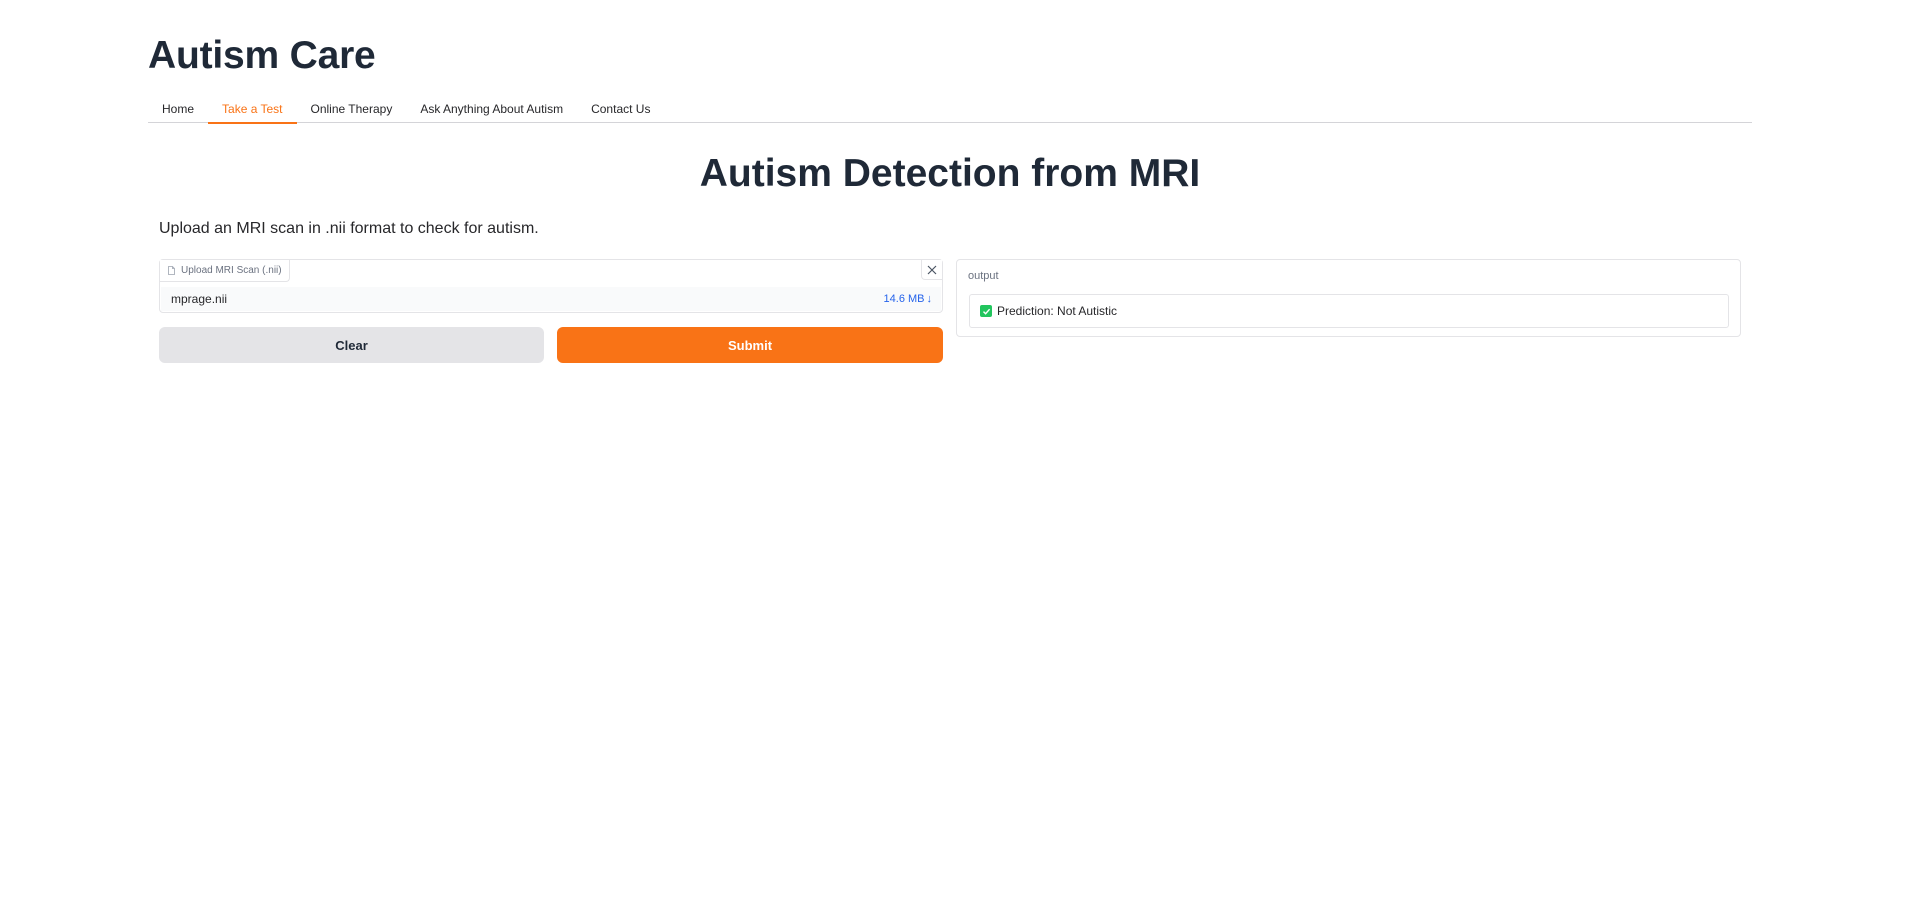 The height and width of the screenshot is (911, 1920). I want to click on tab-online-therapy: Online Therapy, so click(352, 110).